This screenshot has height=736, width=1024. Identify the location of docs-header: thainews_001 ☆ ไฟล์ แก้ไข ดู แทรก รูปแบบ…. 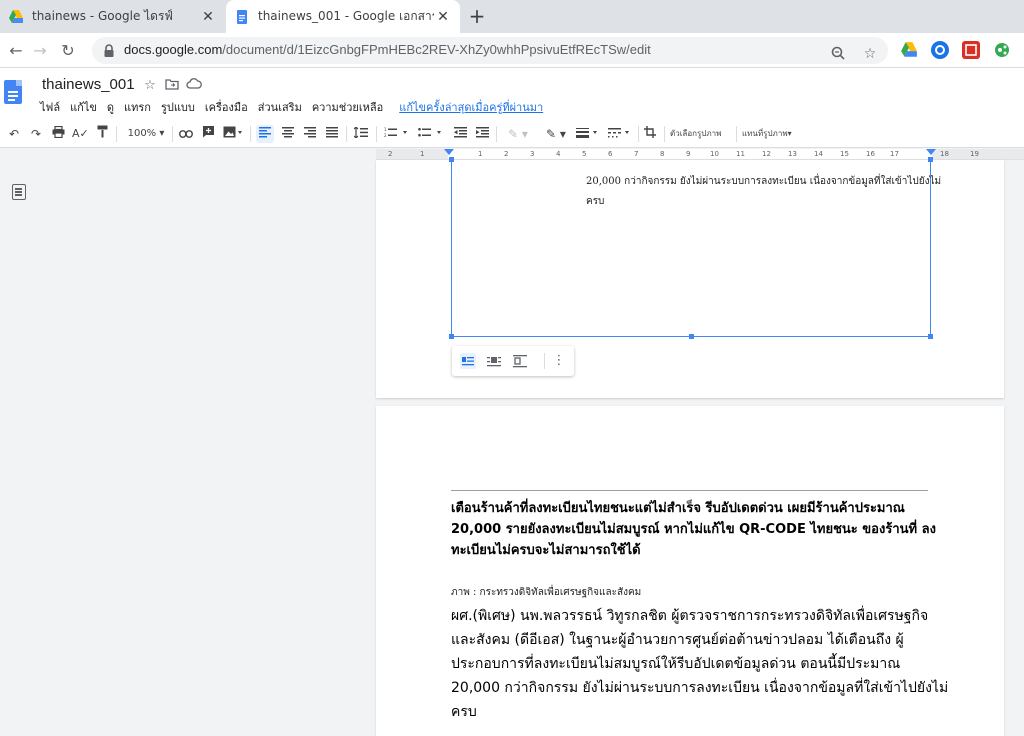
(512, 94).